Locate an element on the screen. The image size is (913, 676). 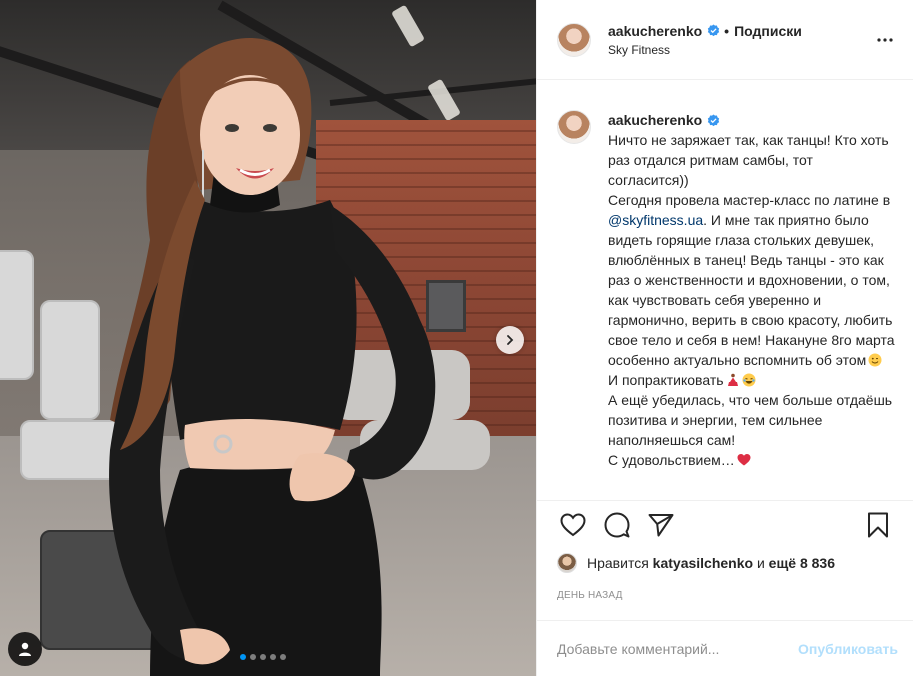
author-username: aakucherenko is located at coordinates (655, 31).